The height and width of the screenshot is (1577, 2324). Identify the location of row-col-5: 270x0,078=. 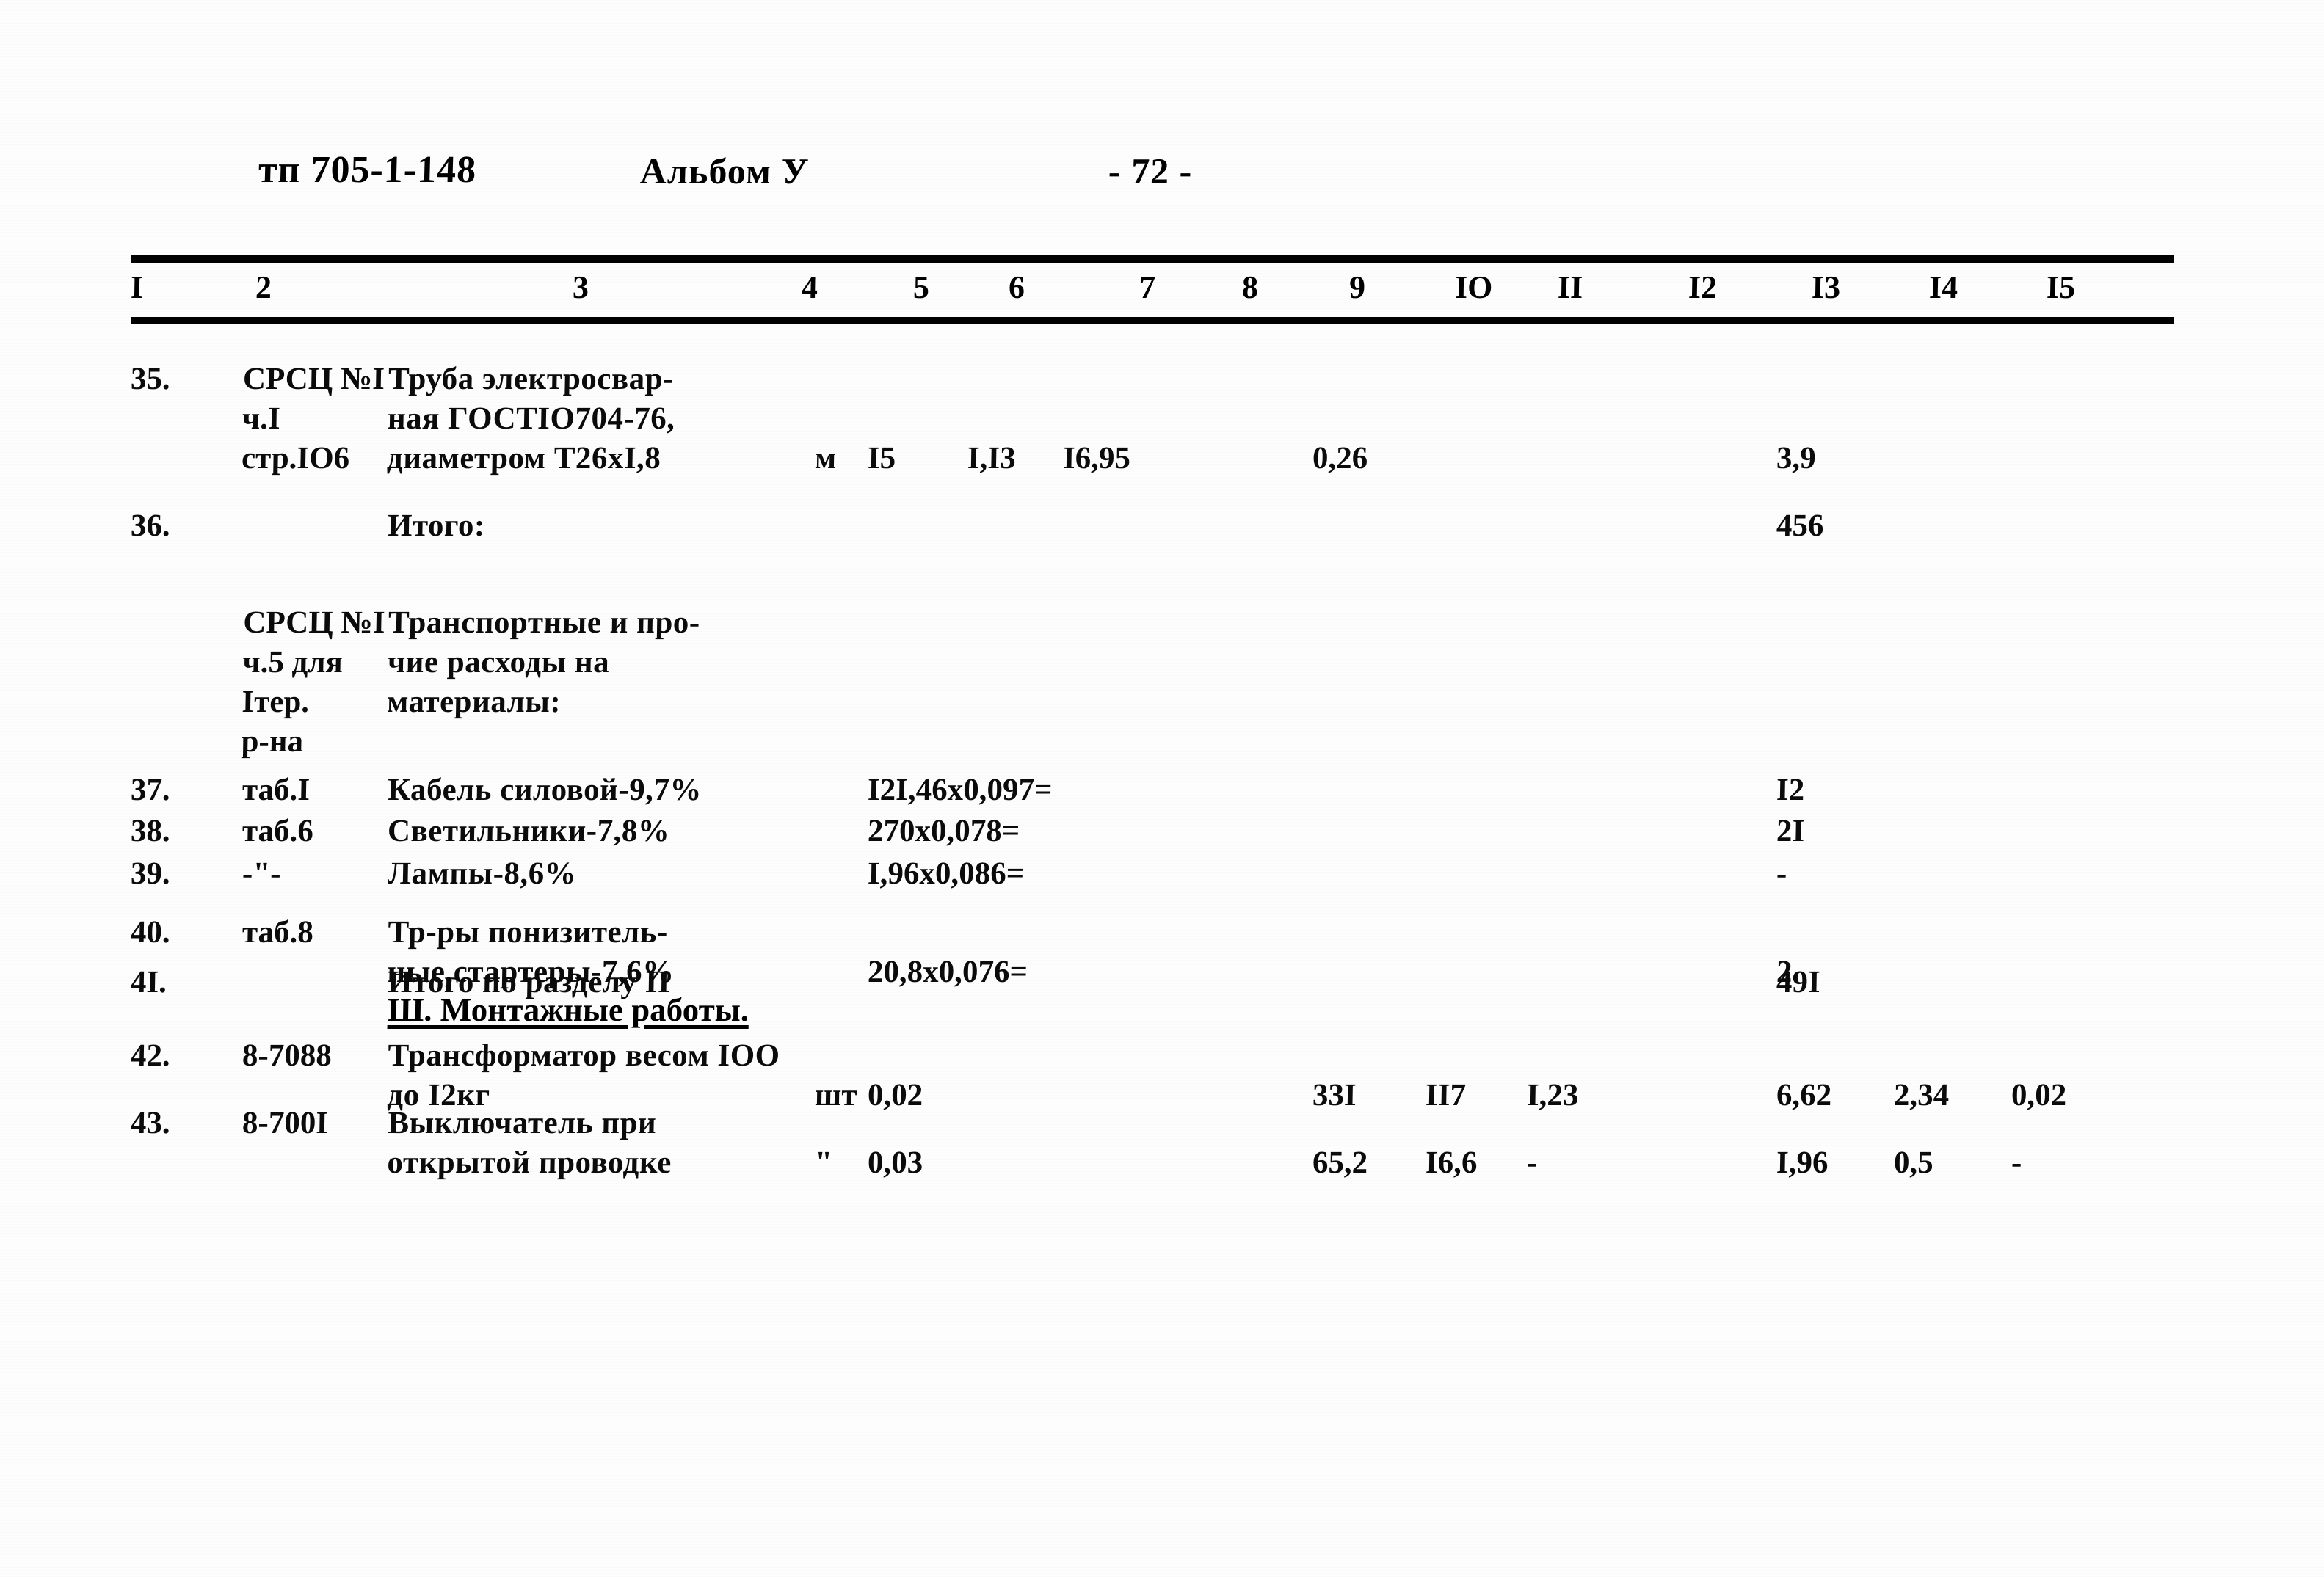
(943, 831).